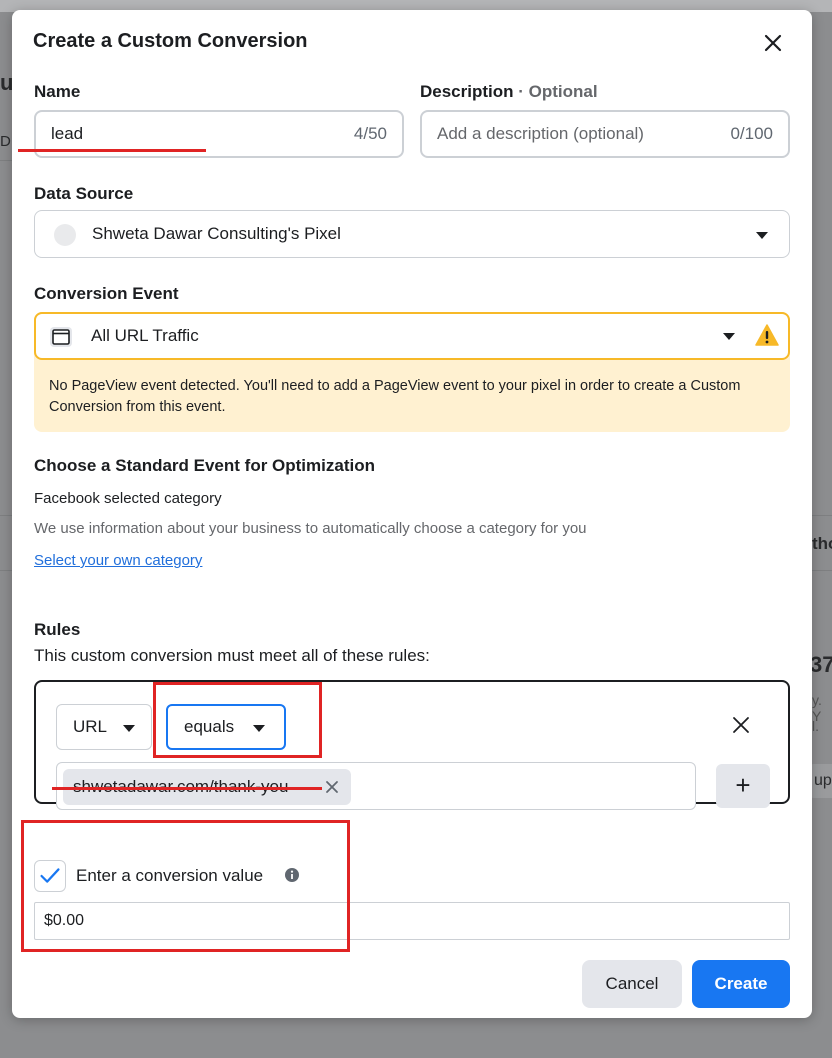  Describe the element at coordinates (145, 335) in the screenshot. I see `conversion-event-selected: All URL Traffic` at that location.